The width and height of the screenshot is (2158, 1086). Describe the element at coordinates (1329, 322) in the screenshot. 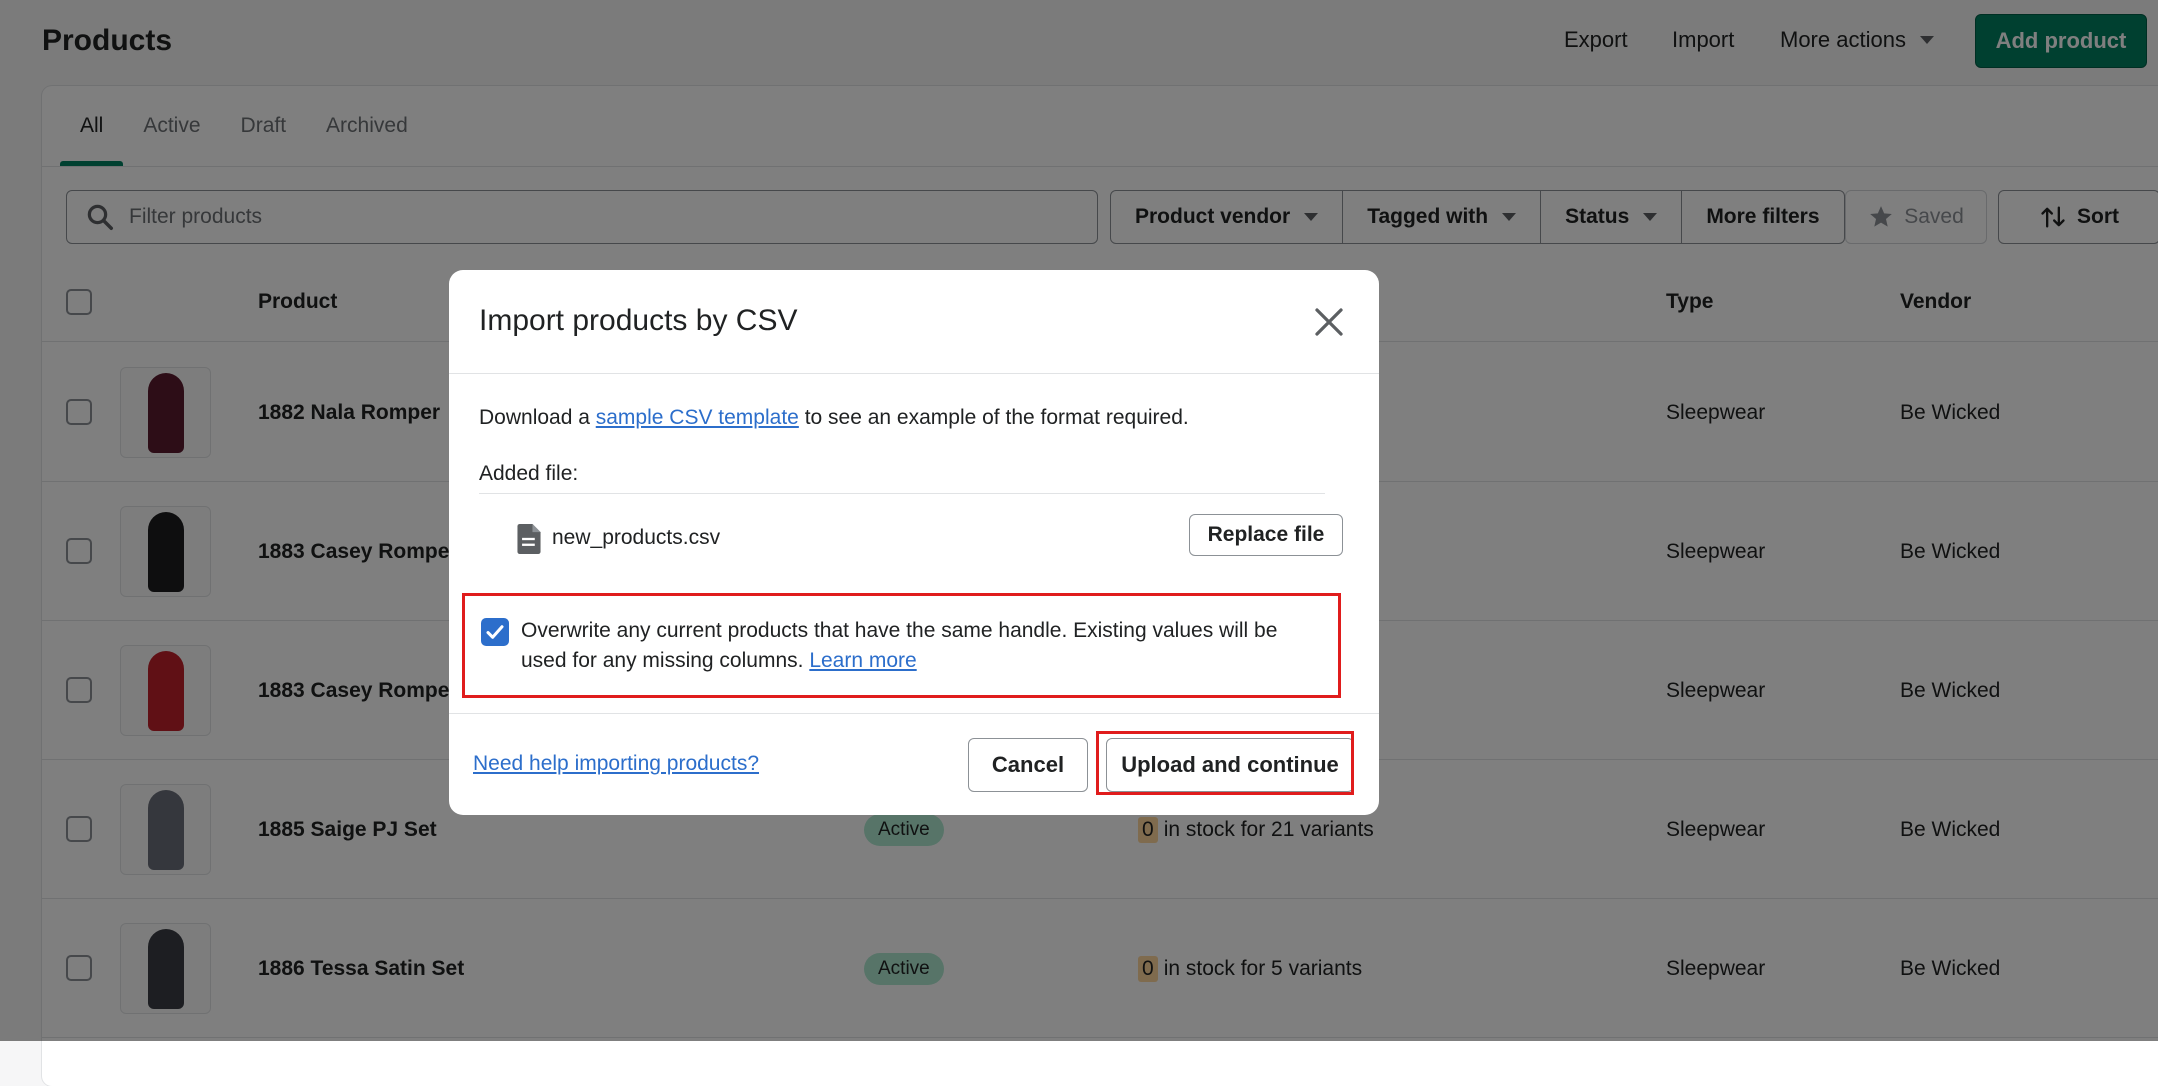

I see `close-icon` at that location.